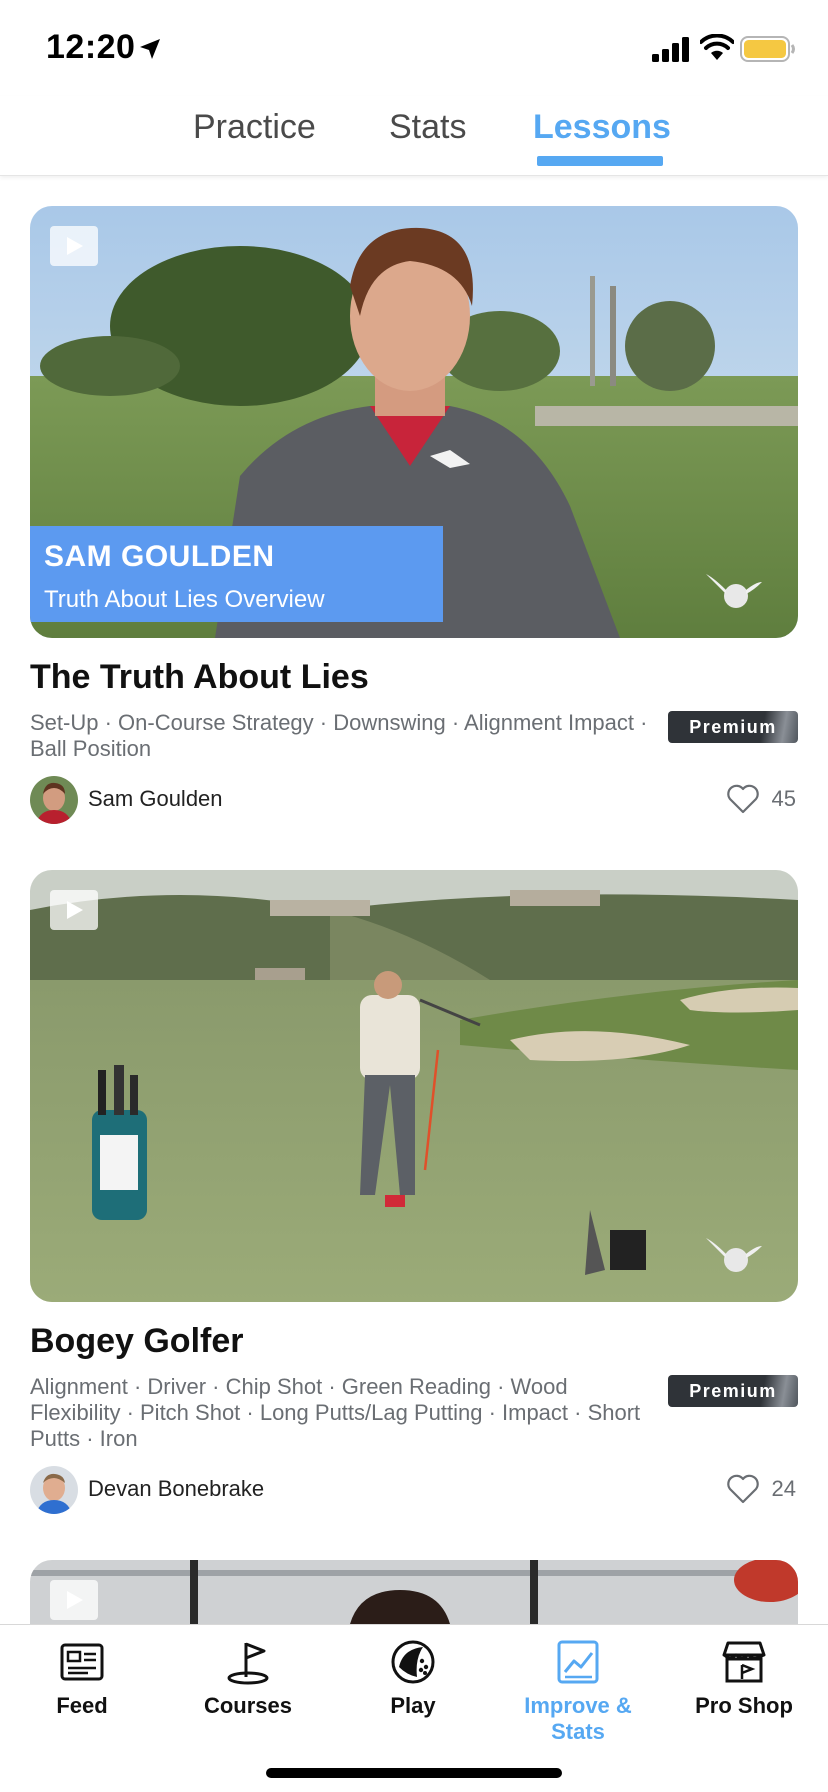 This screenshot has width=828, height=1792. Describe the element at coordinates (248, 1663) in the screenshot. I see `flag-icon` at that location.